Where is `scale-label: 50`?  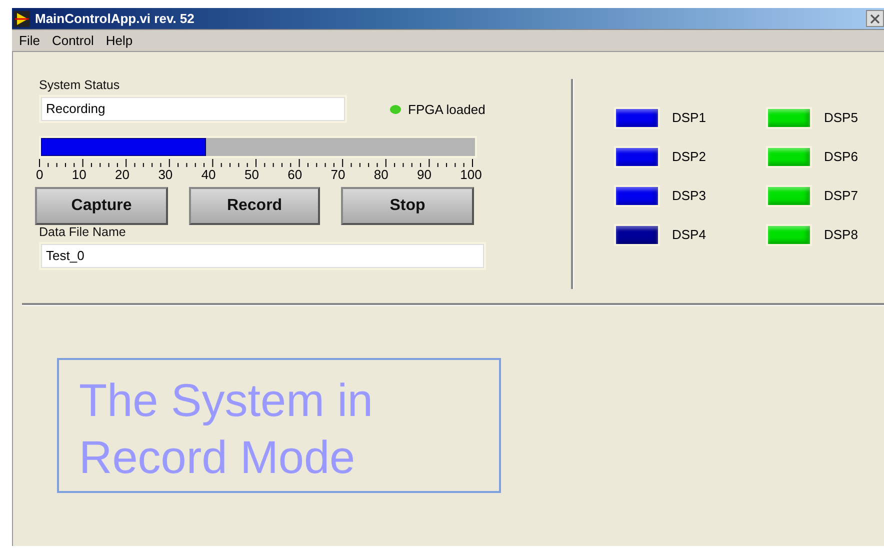
scale-label: 50 is located at coordinates (251, 175).